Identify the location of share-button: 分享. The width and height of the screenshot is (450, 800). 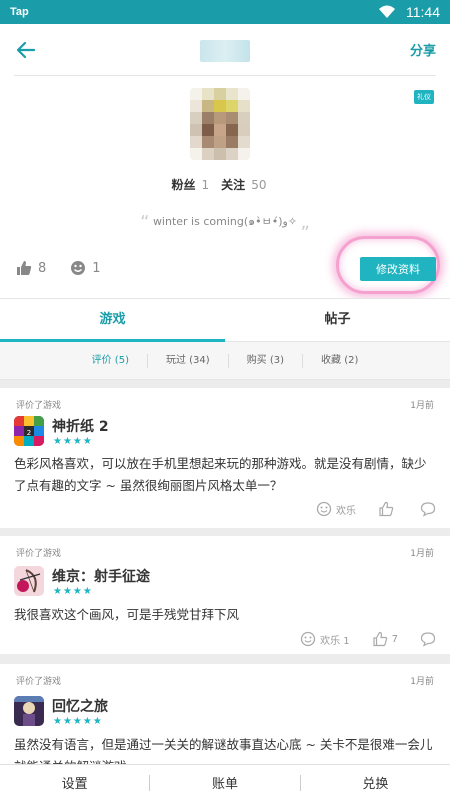
(423, 49).